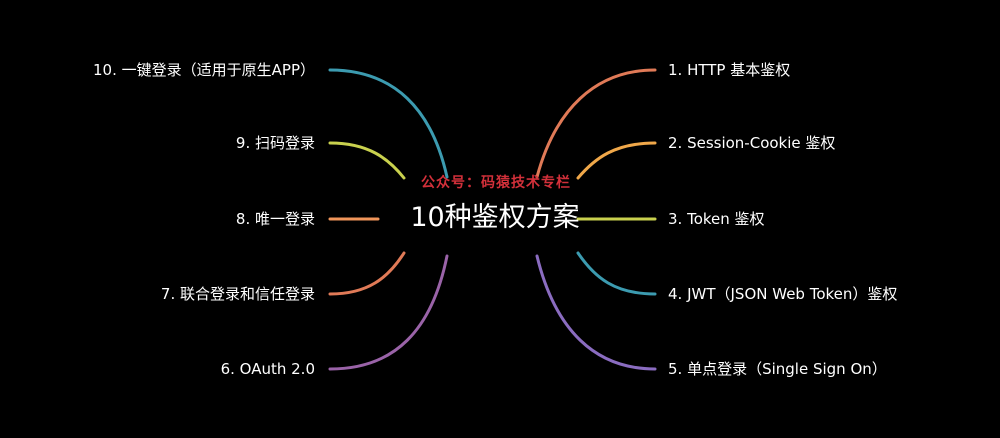 Image resolution: width=1000 pixels, height=438 pixels. Describe the element at coordinates (716, 219) in the screenshot. I see `branch-token-auth: 3. Token 鉴权` at that location.